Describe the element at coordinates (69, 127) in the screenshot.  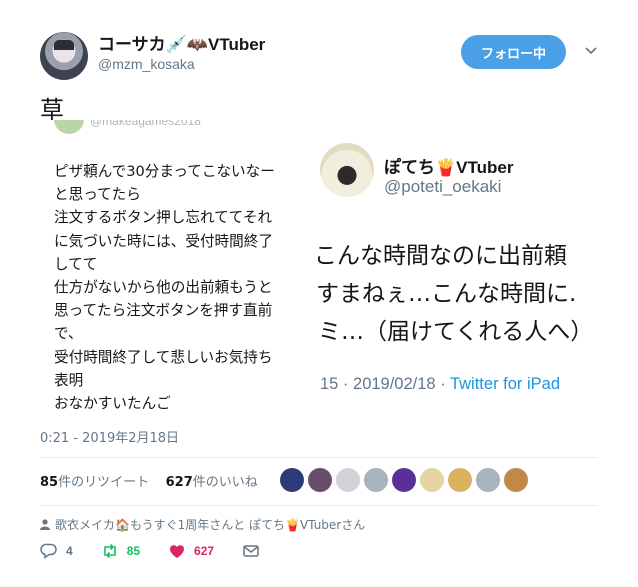
I see `cropped-avatar` at that location.